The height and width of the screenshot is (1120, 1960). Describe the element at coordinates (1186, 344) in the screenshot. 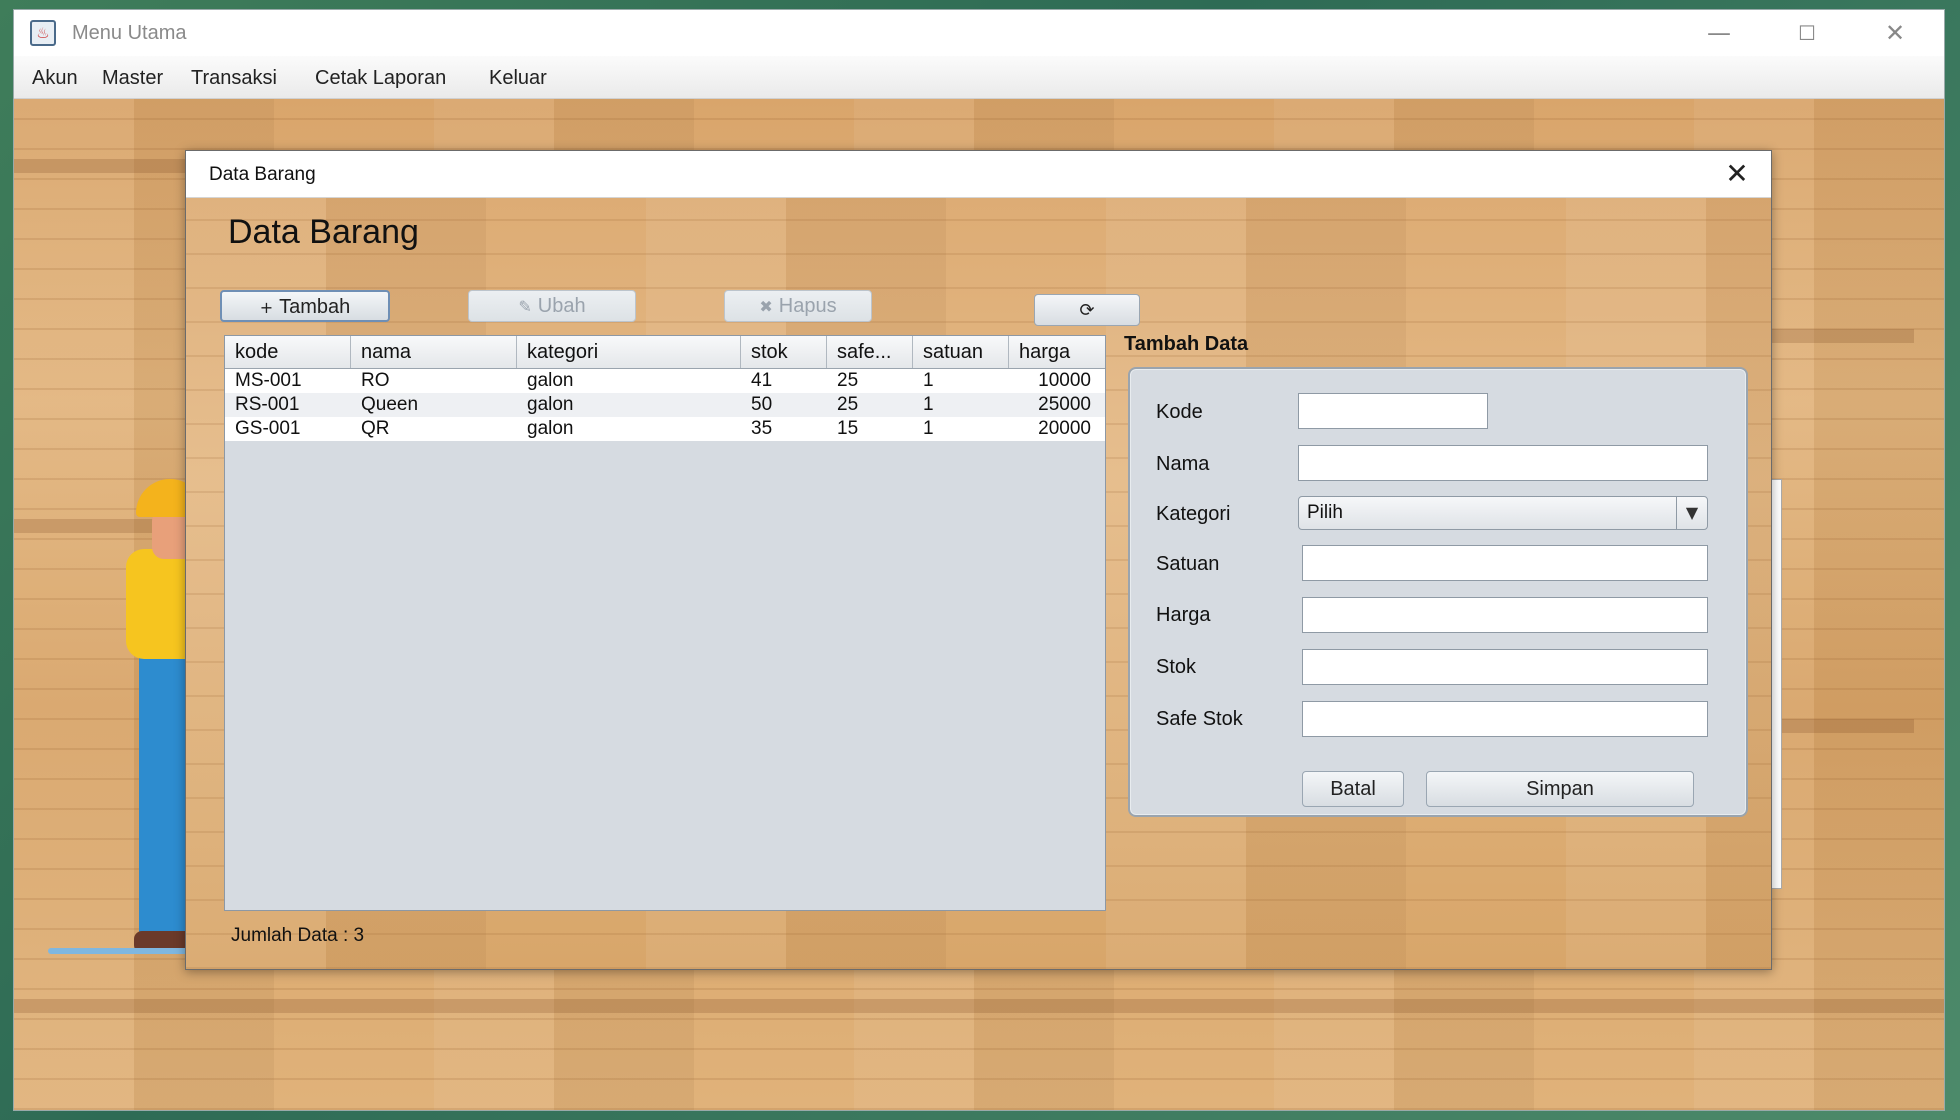

I see `form-section-title: Tambah Data` at that location.